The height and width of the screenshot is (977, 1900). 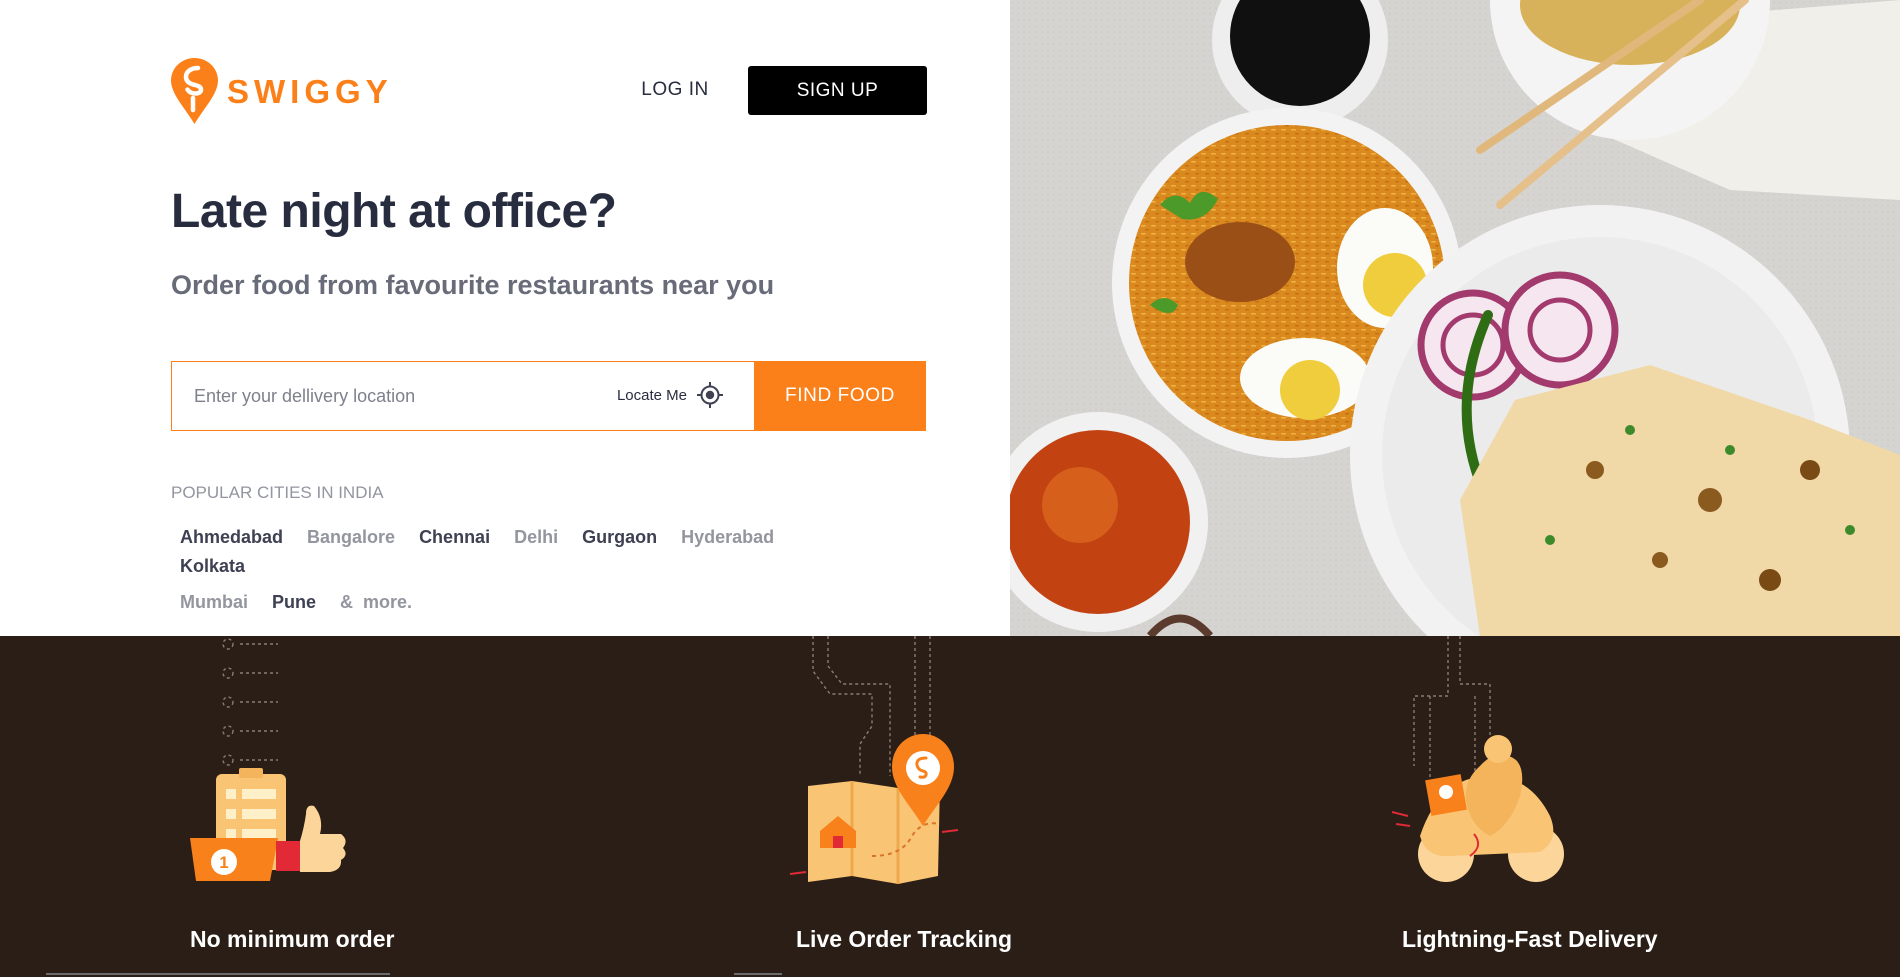 What do you see at coordinates (710, 395) in the screenshot?
I see `crosshair-icon` at bounding box center [710, 395].